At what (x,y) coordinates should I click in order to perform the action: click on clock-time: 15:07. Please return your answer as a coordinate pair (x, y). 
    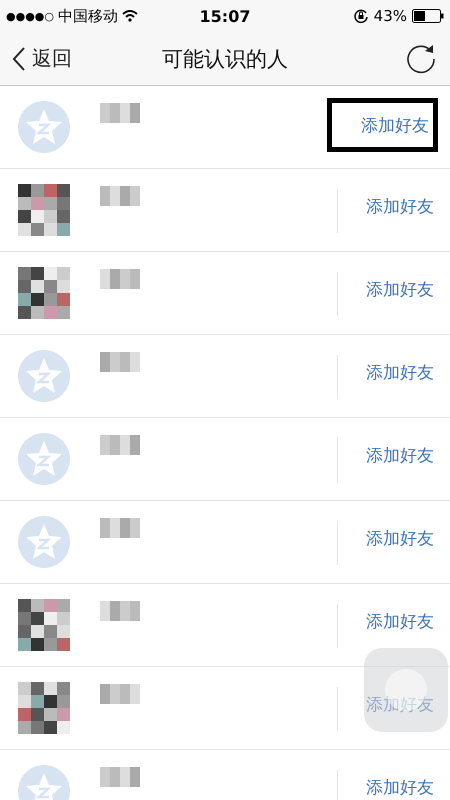
    Looking at the image, I should click on (225, 16).